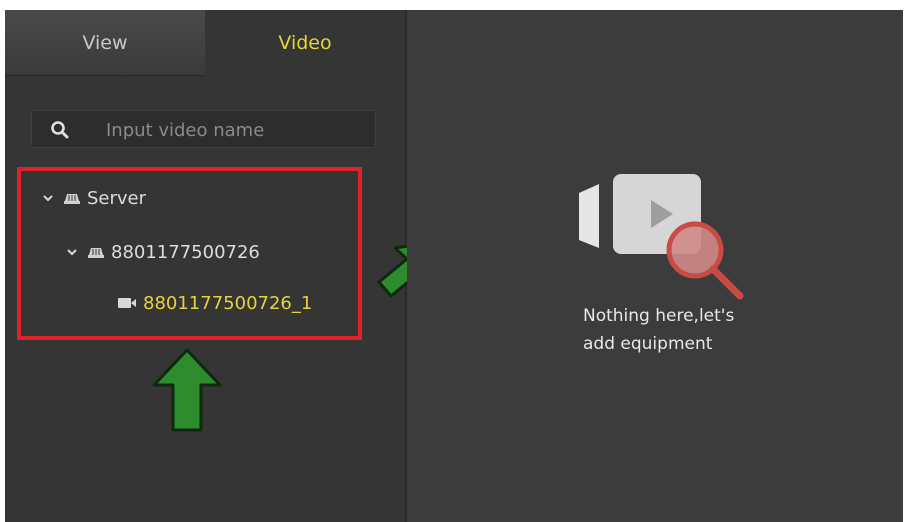 The width and height of the screenshot is (905, 522). I want to click on tree-node-label: 8801177500726_1, so click(228, 303).